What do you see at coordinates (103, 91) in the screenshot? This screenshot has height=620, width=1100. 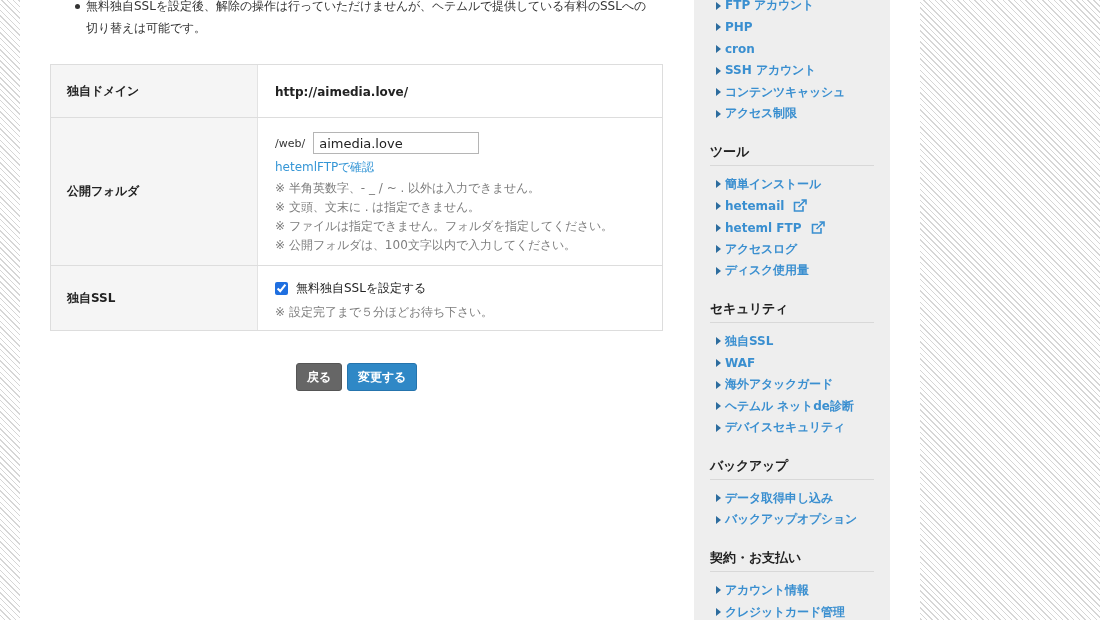 I see `field-label: 独自ドメイン` at bounding box center [103, 91].